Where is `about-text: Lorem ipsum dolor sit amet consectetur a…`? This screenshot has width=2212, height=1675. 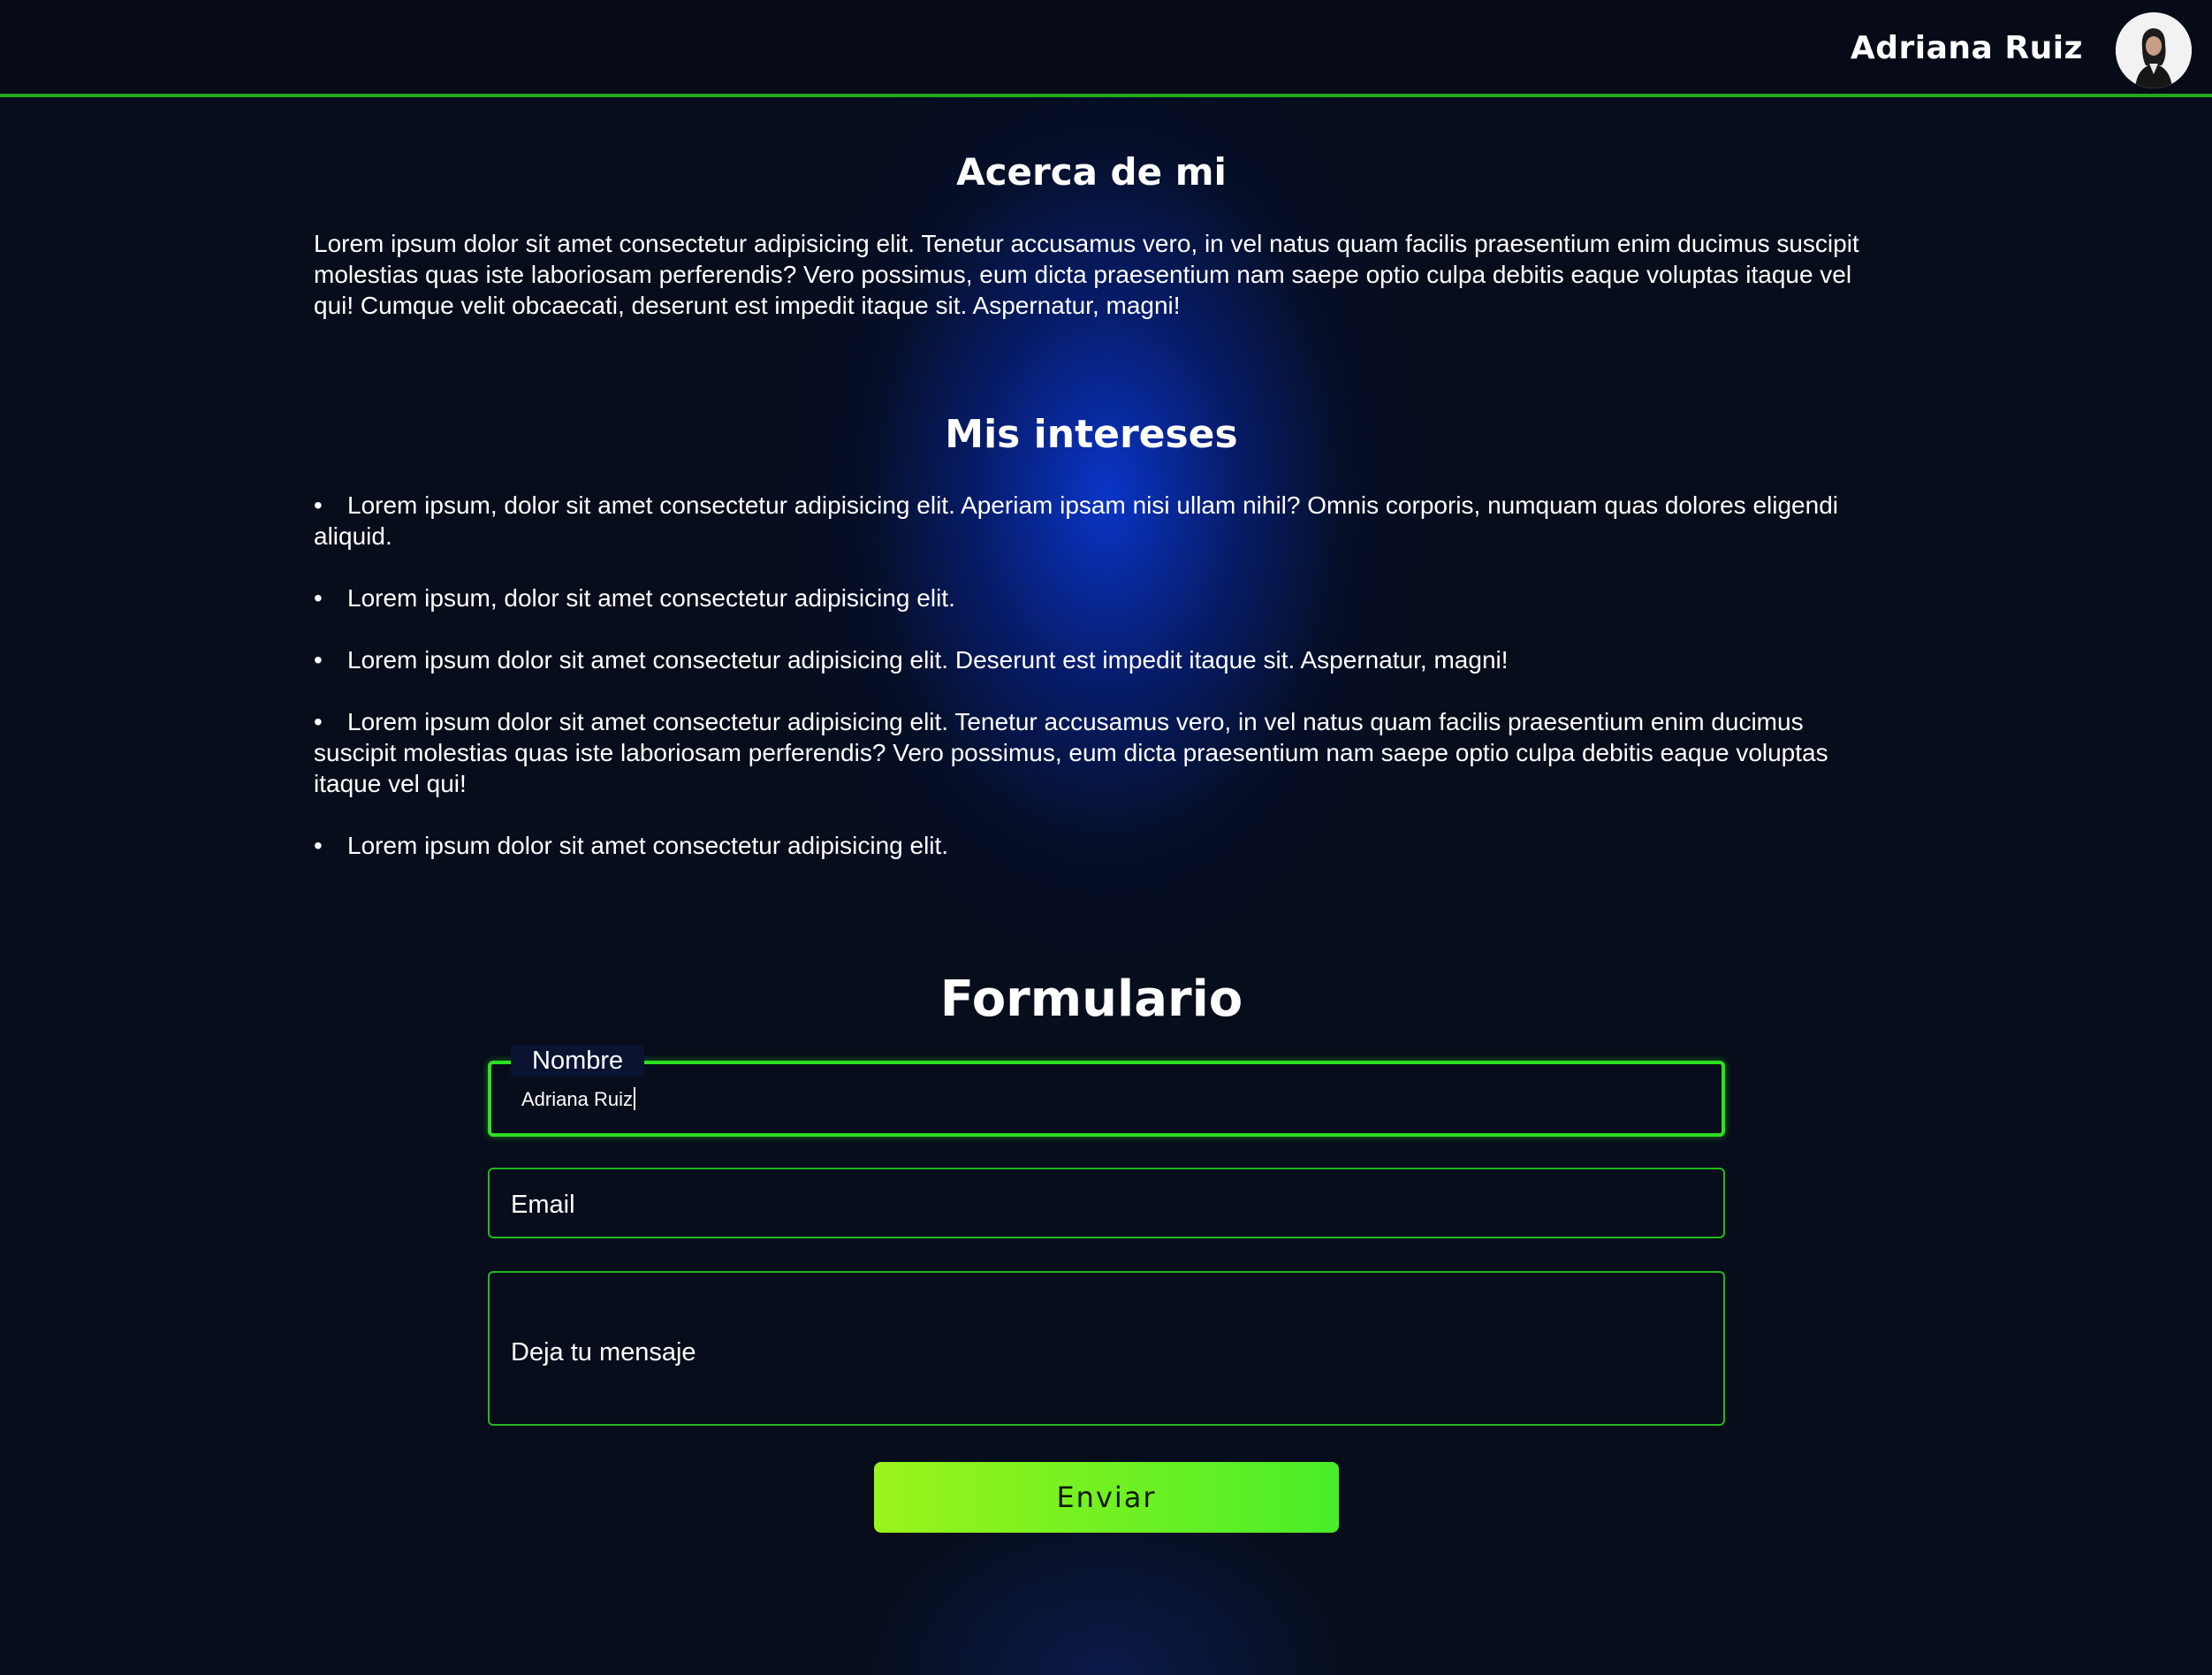 about-text: Lorem ipsum dolor sit amet consectetur a… is located at coordinates (1087, 274).